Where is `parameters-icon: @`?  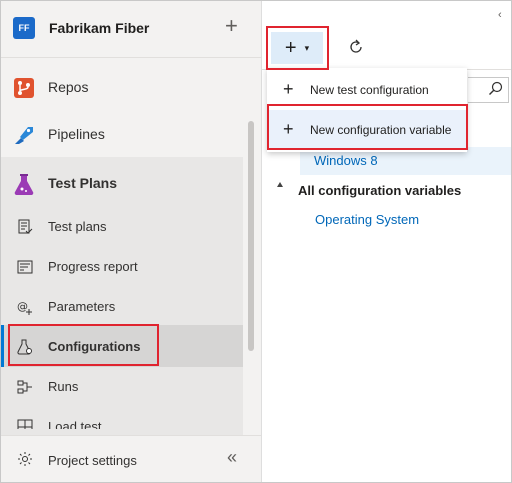
parameters-icon: @ is located at coordinates (25, 307).